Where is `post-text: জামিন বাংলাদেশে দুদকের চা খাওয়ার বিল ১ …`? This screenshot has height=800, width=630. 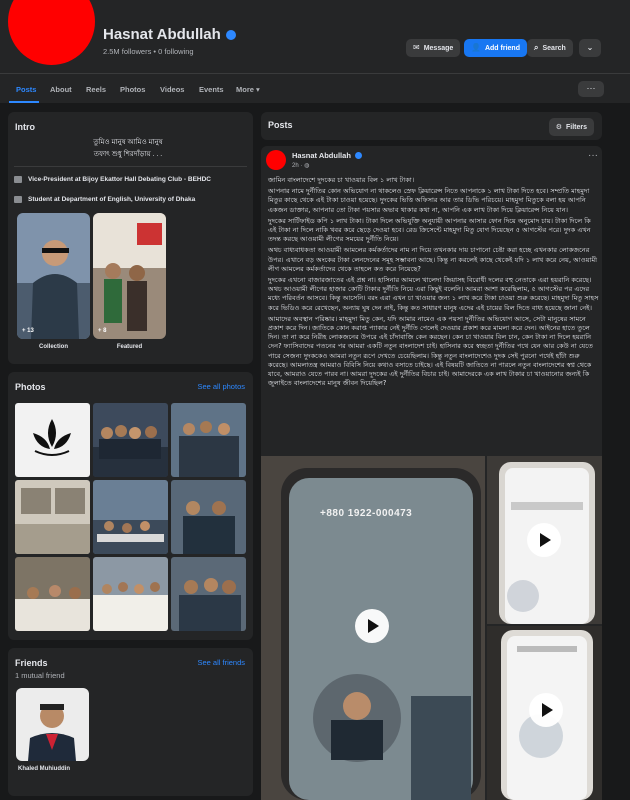
post-text: জামিন বাংলাদেশে দুদকের চা খাওয়ার বিল ১ … is located at coordinates (434, 283).